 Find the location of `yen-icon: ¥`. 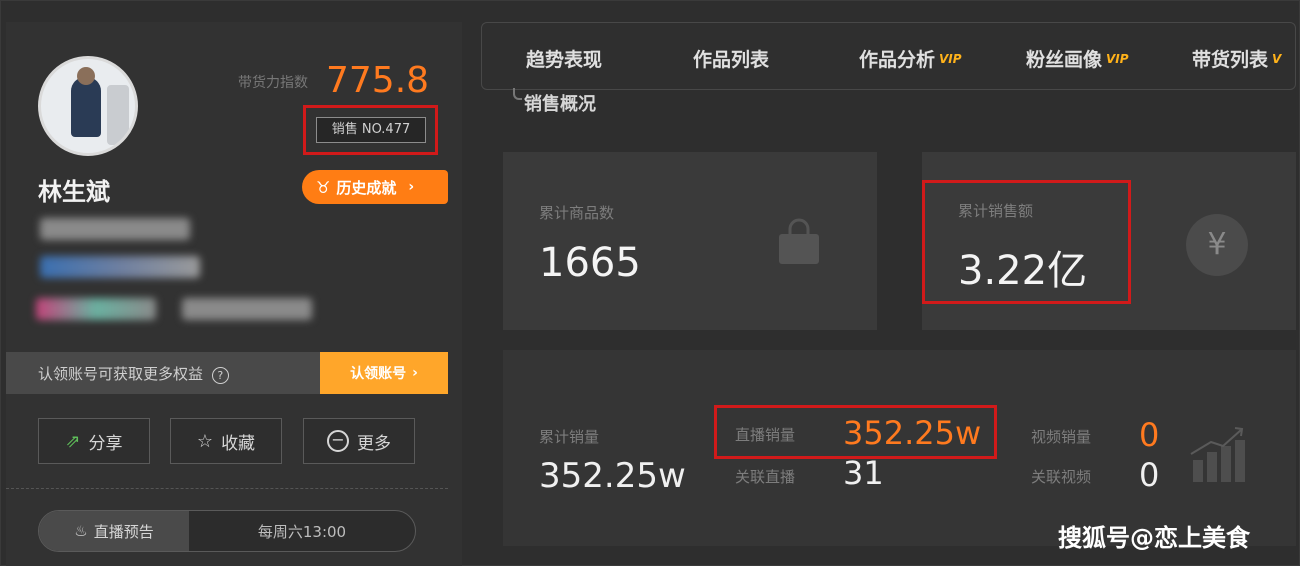

yen-icon: ¥ is located at coordinates (1217, 245).